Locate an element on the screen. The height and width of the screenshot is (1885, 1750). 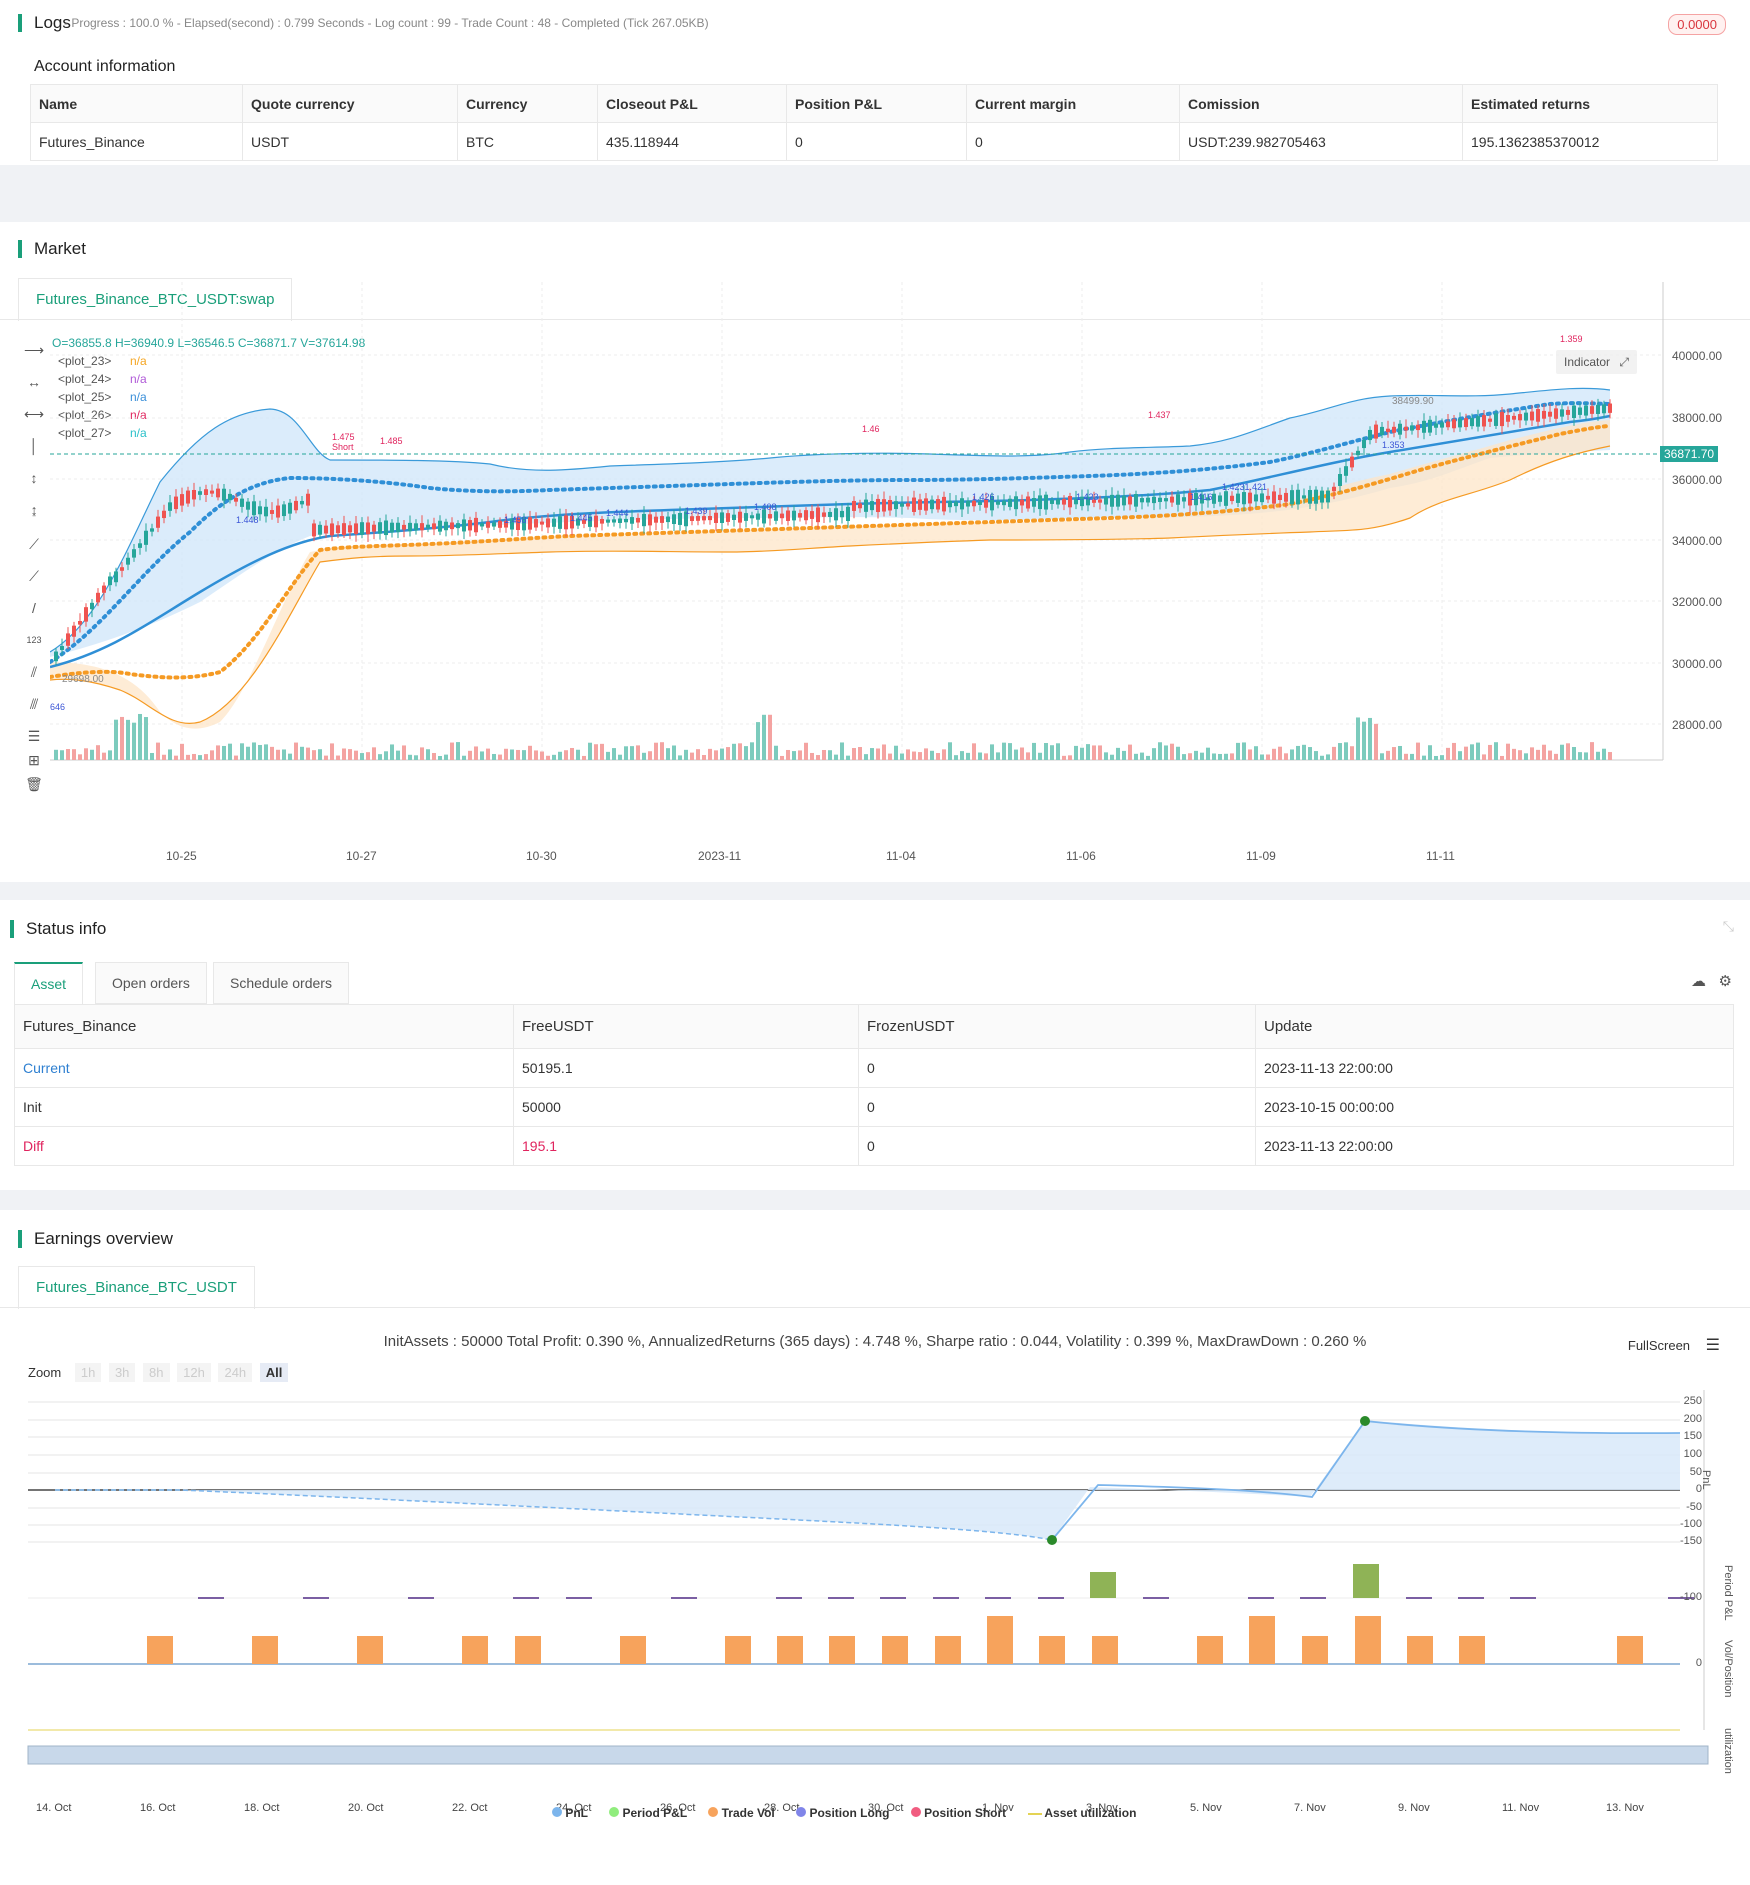
zoom-option-all: All is located at coordinates (274, 1372).